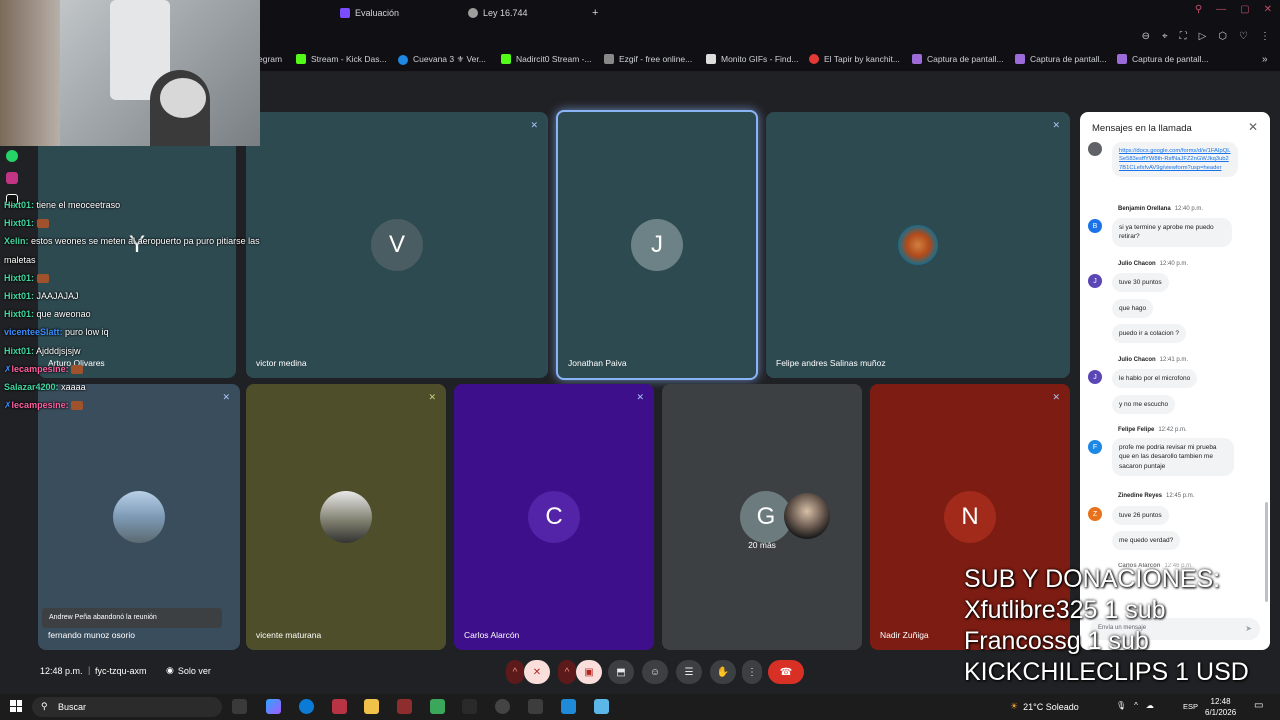 Image resolution: width=1280 pixels, height=720 pixels. Describe the element at coordinates (1121, 705) in the screenshot. I see `mic-icon: 🎙` at that location.